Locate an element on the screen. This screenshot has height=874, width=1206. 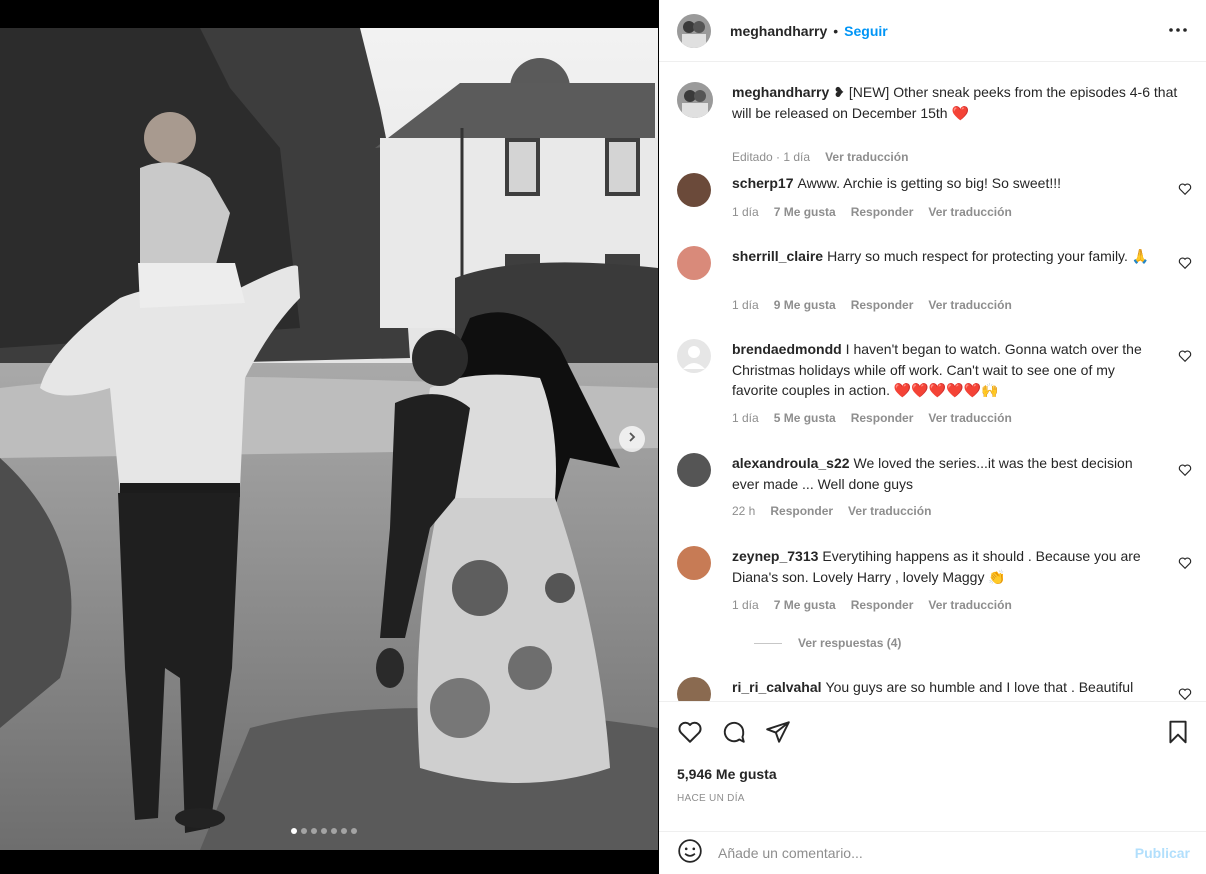
comment-username: ri_ri_calvahal is located at coordinates (777, 687).